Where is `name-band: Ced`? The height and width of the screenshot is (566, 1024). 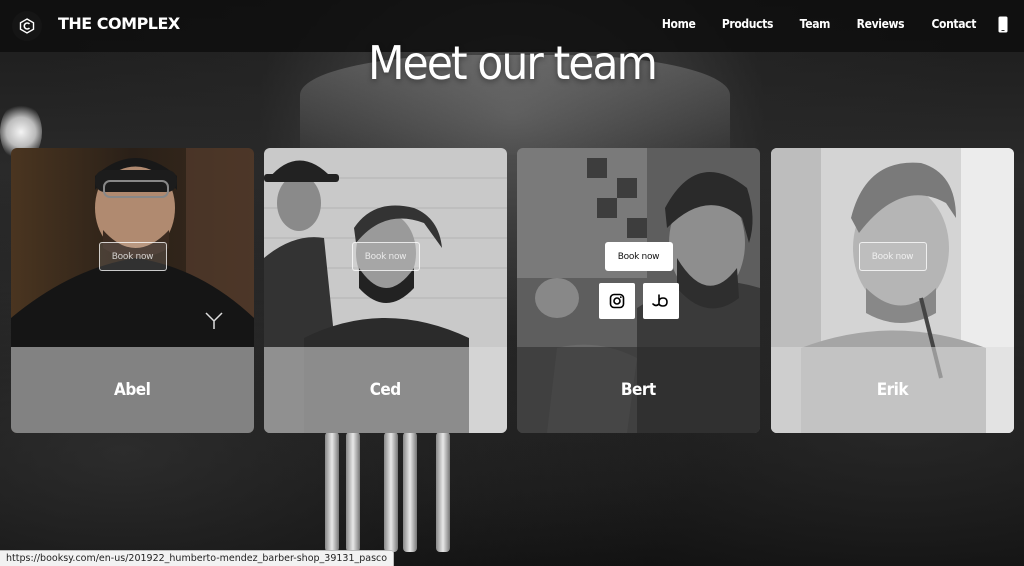 name-band: Ced is located at coordinates (385, 390).